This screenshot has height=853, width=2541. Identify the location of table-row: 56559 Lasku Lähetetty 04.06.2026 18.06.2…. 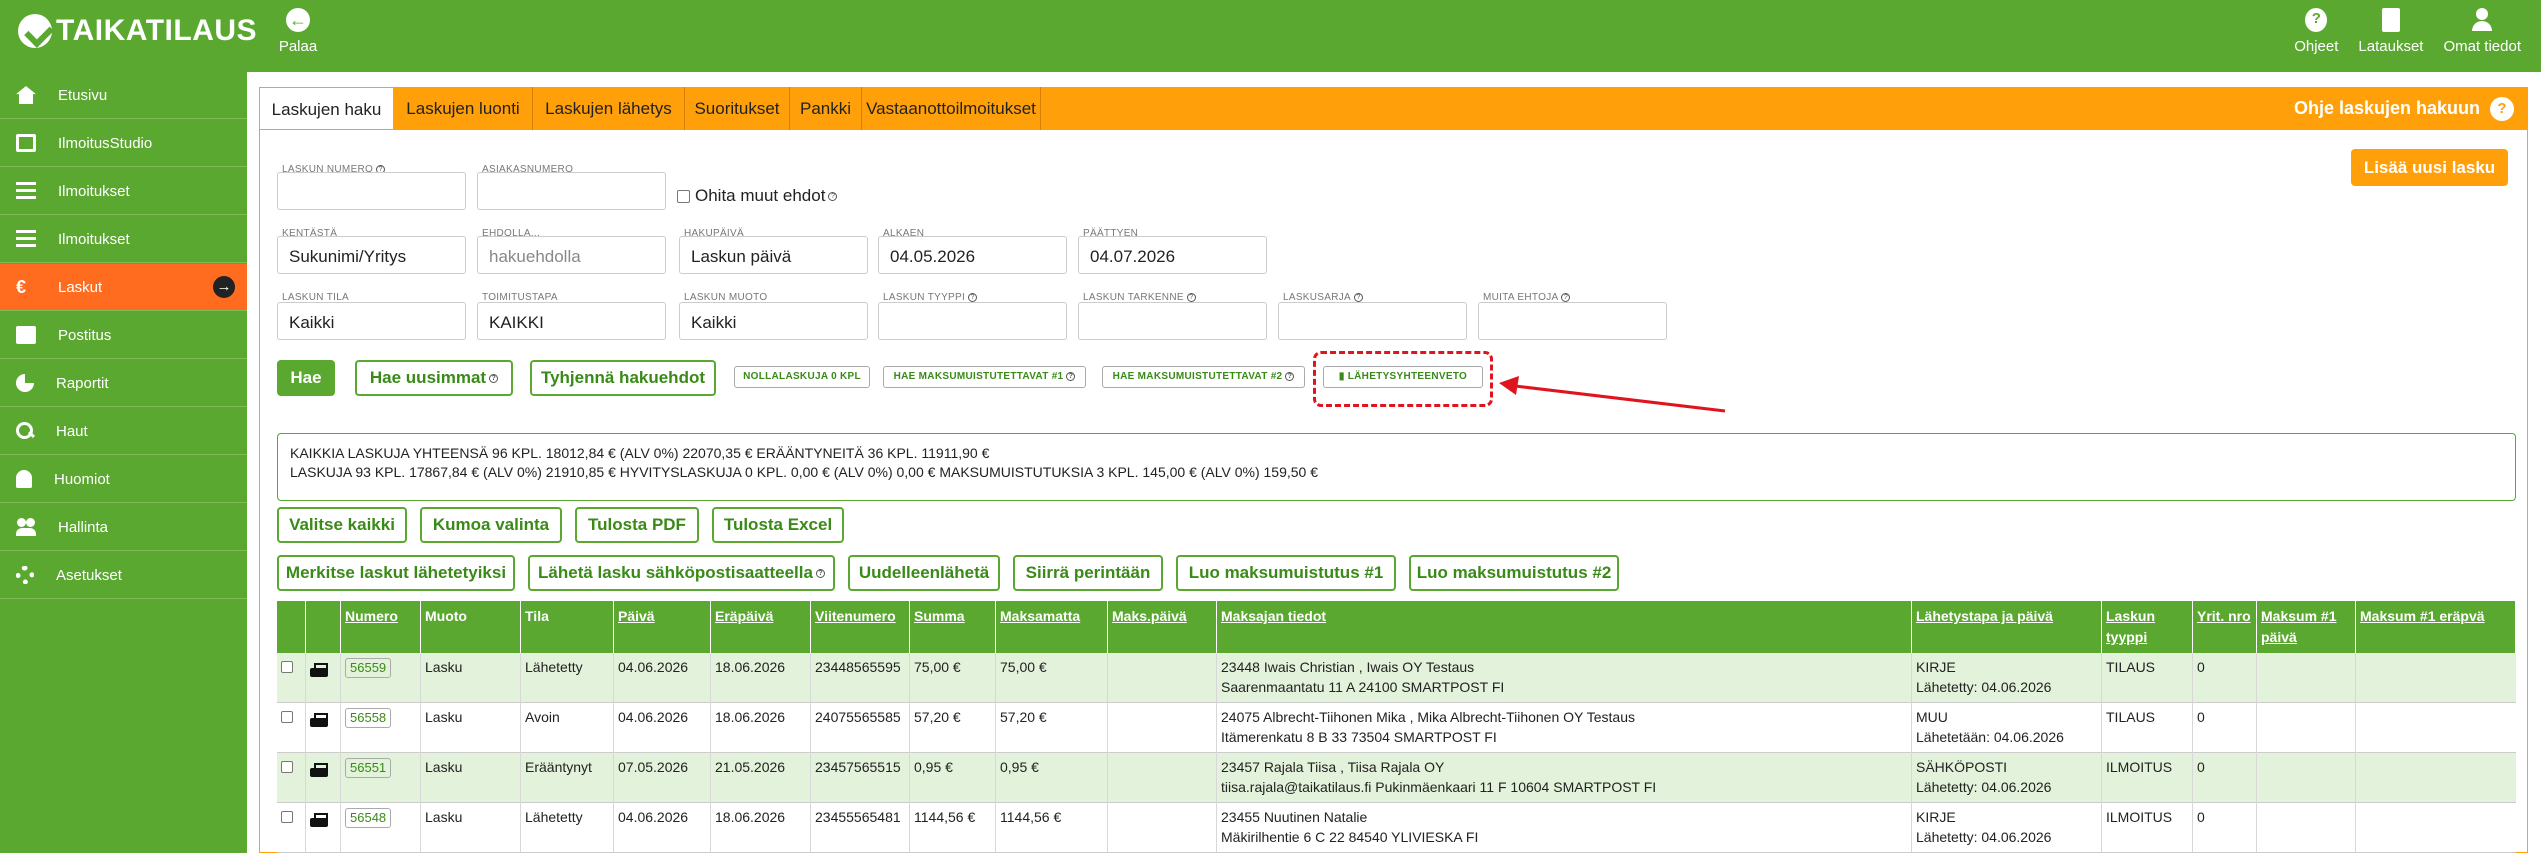
(1396, 678).